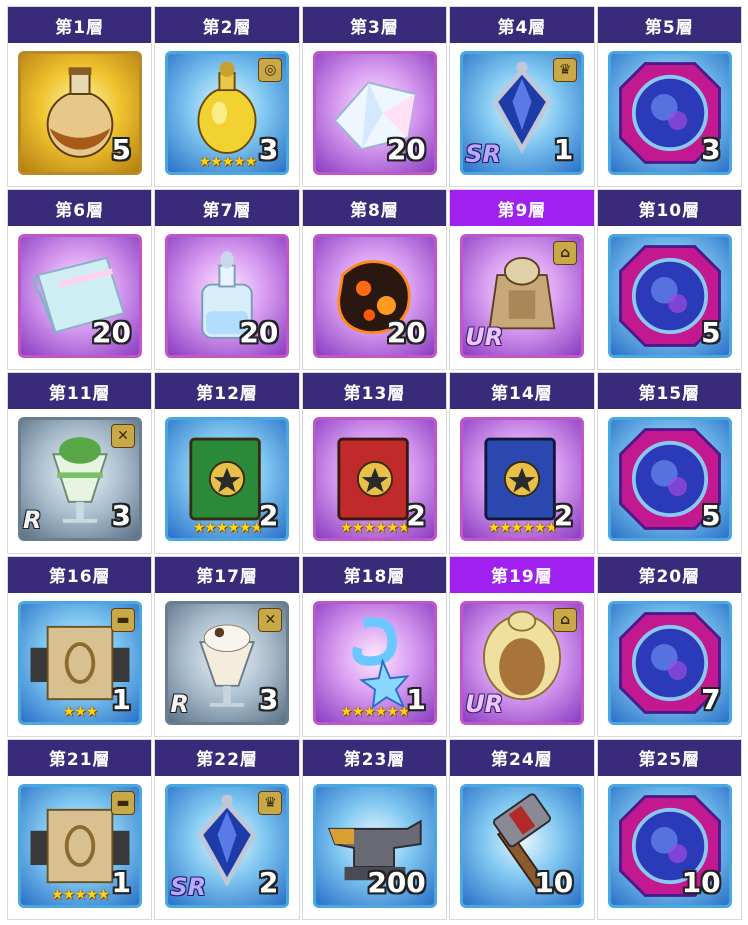 This screenshot has height=925, width=748. Describe the element at coordinates (669, 25) in the screenshot. I see `floor-label: 第5層` at that location.